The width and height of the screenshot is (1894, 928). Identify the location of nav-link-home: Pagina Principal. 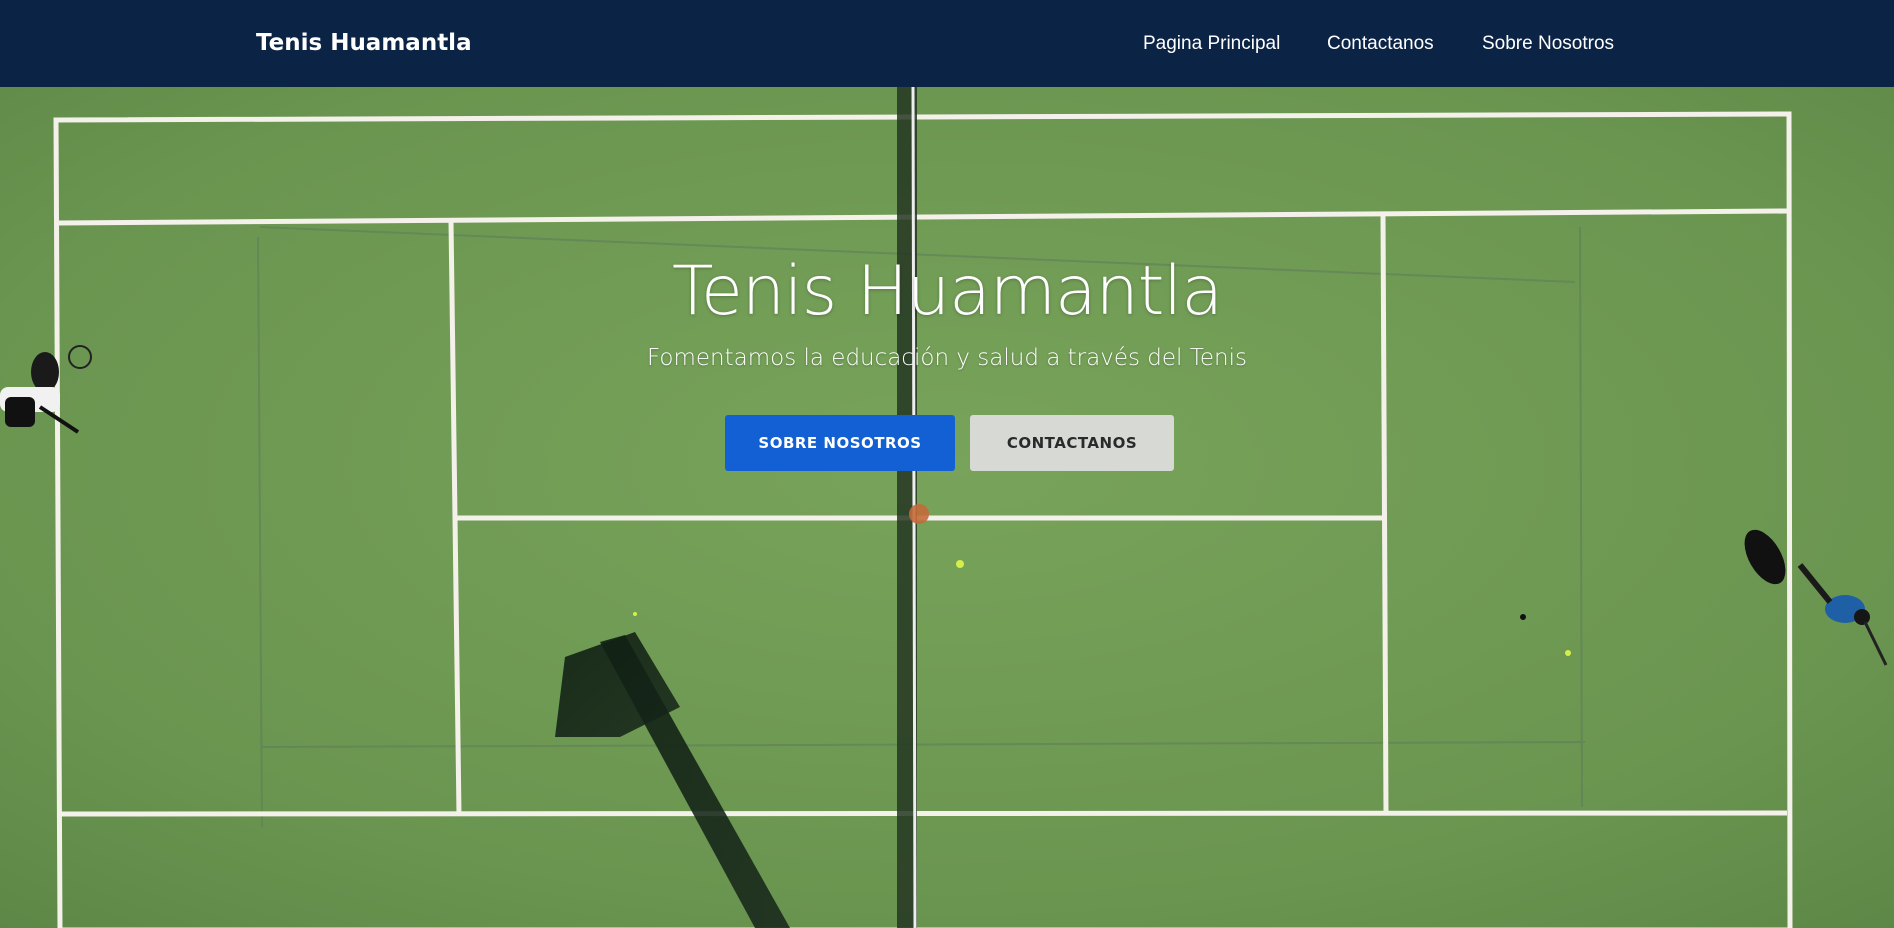
(1211, 44).